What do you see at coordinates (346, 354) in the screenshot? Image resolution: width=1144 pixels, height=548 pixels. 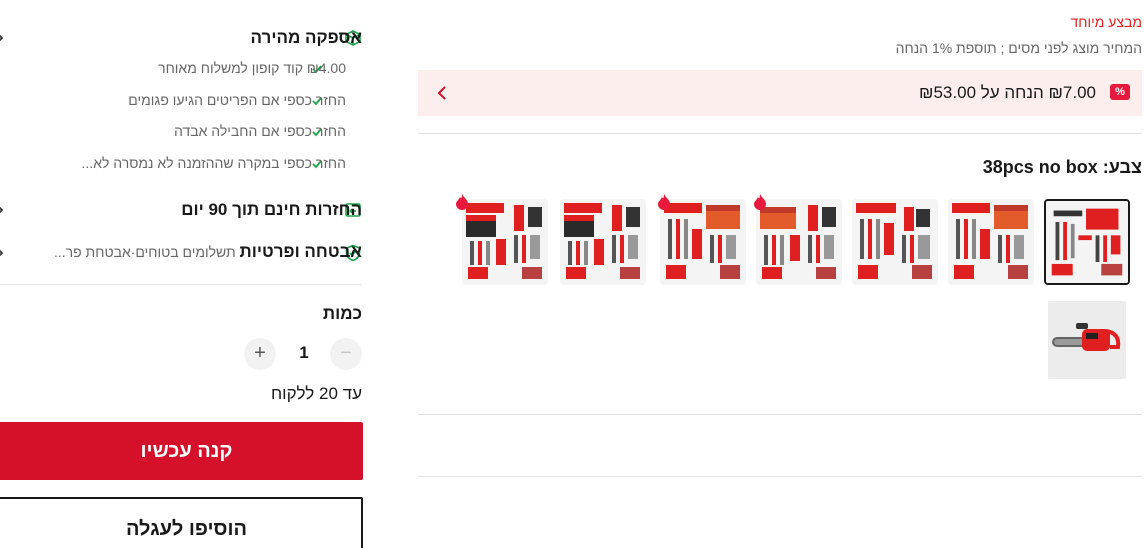 I see `quantity-decrease-button: −` at bounding box center [346, 354].